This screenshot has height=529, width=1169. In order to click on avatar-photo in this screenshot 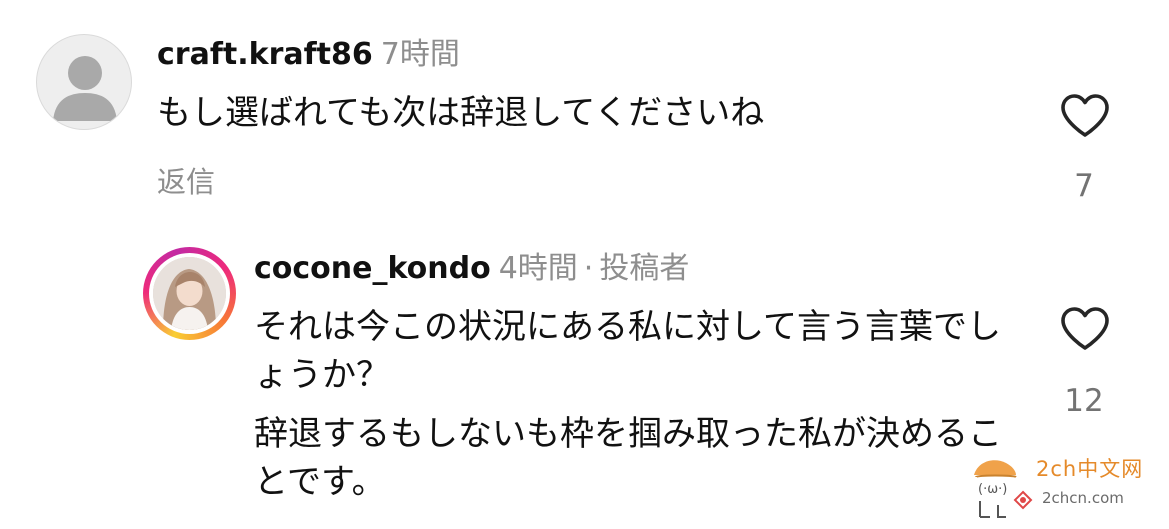, I will do `click(189, 293)`.